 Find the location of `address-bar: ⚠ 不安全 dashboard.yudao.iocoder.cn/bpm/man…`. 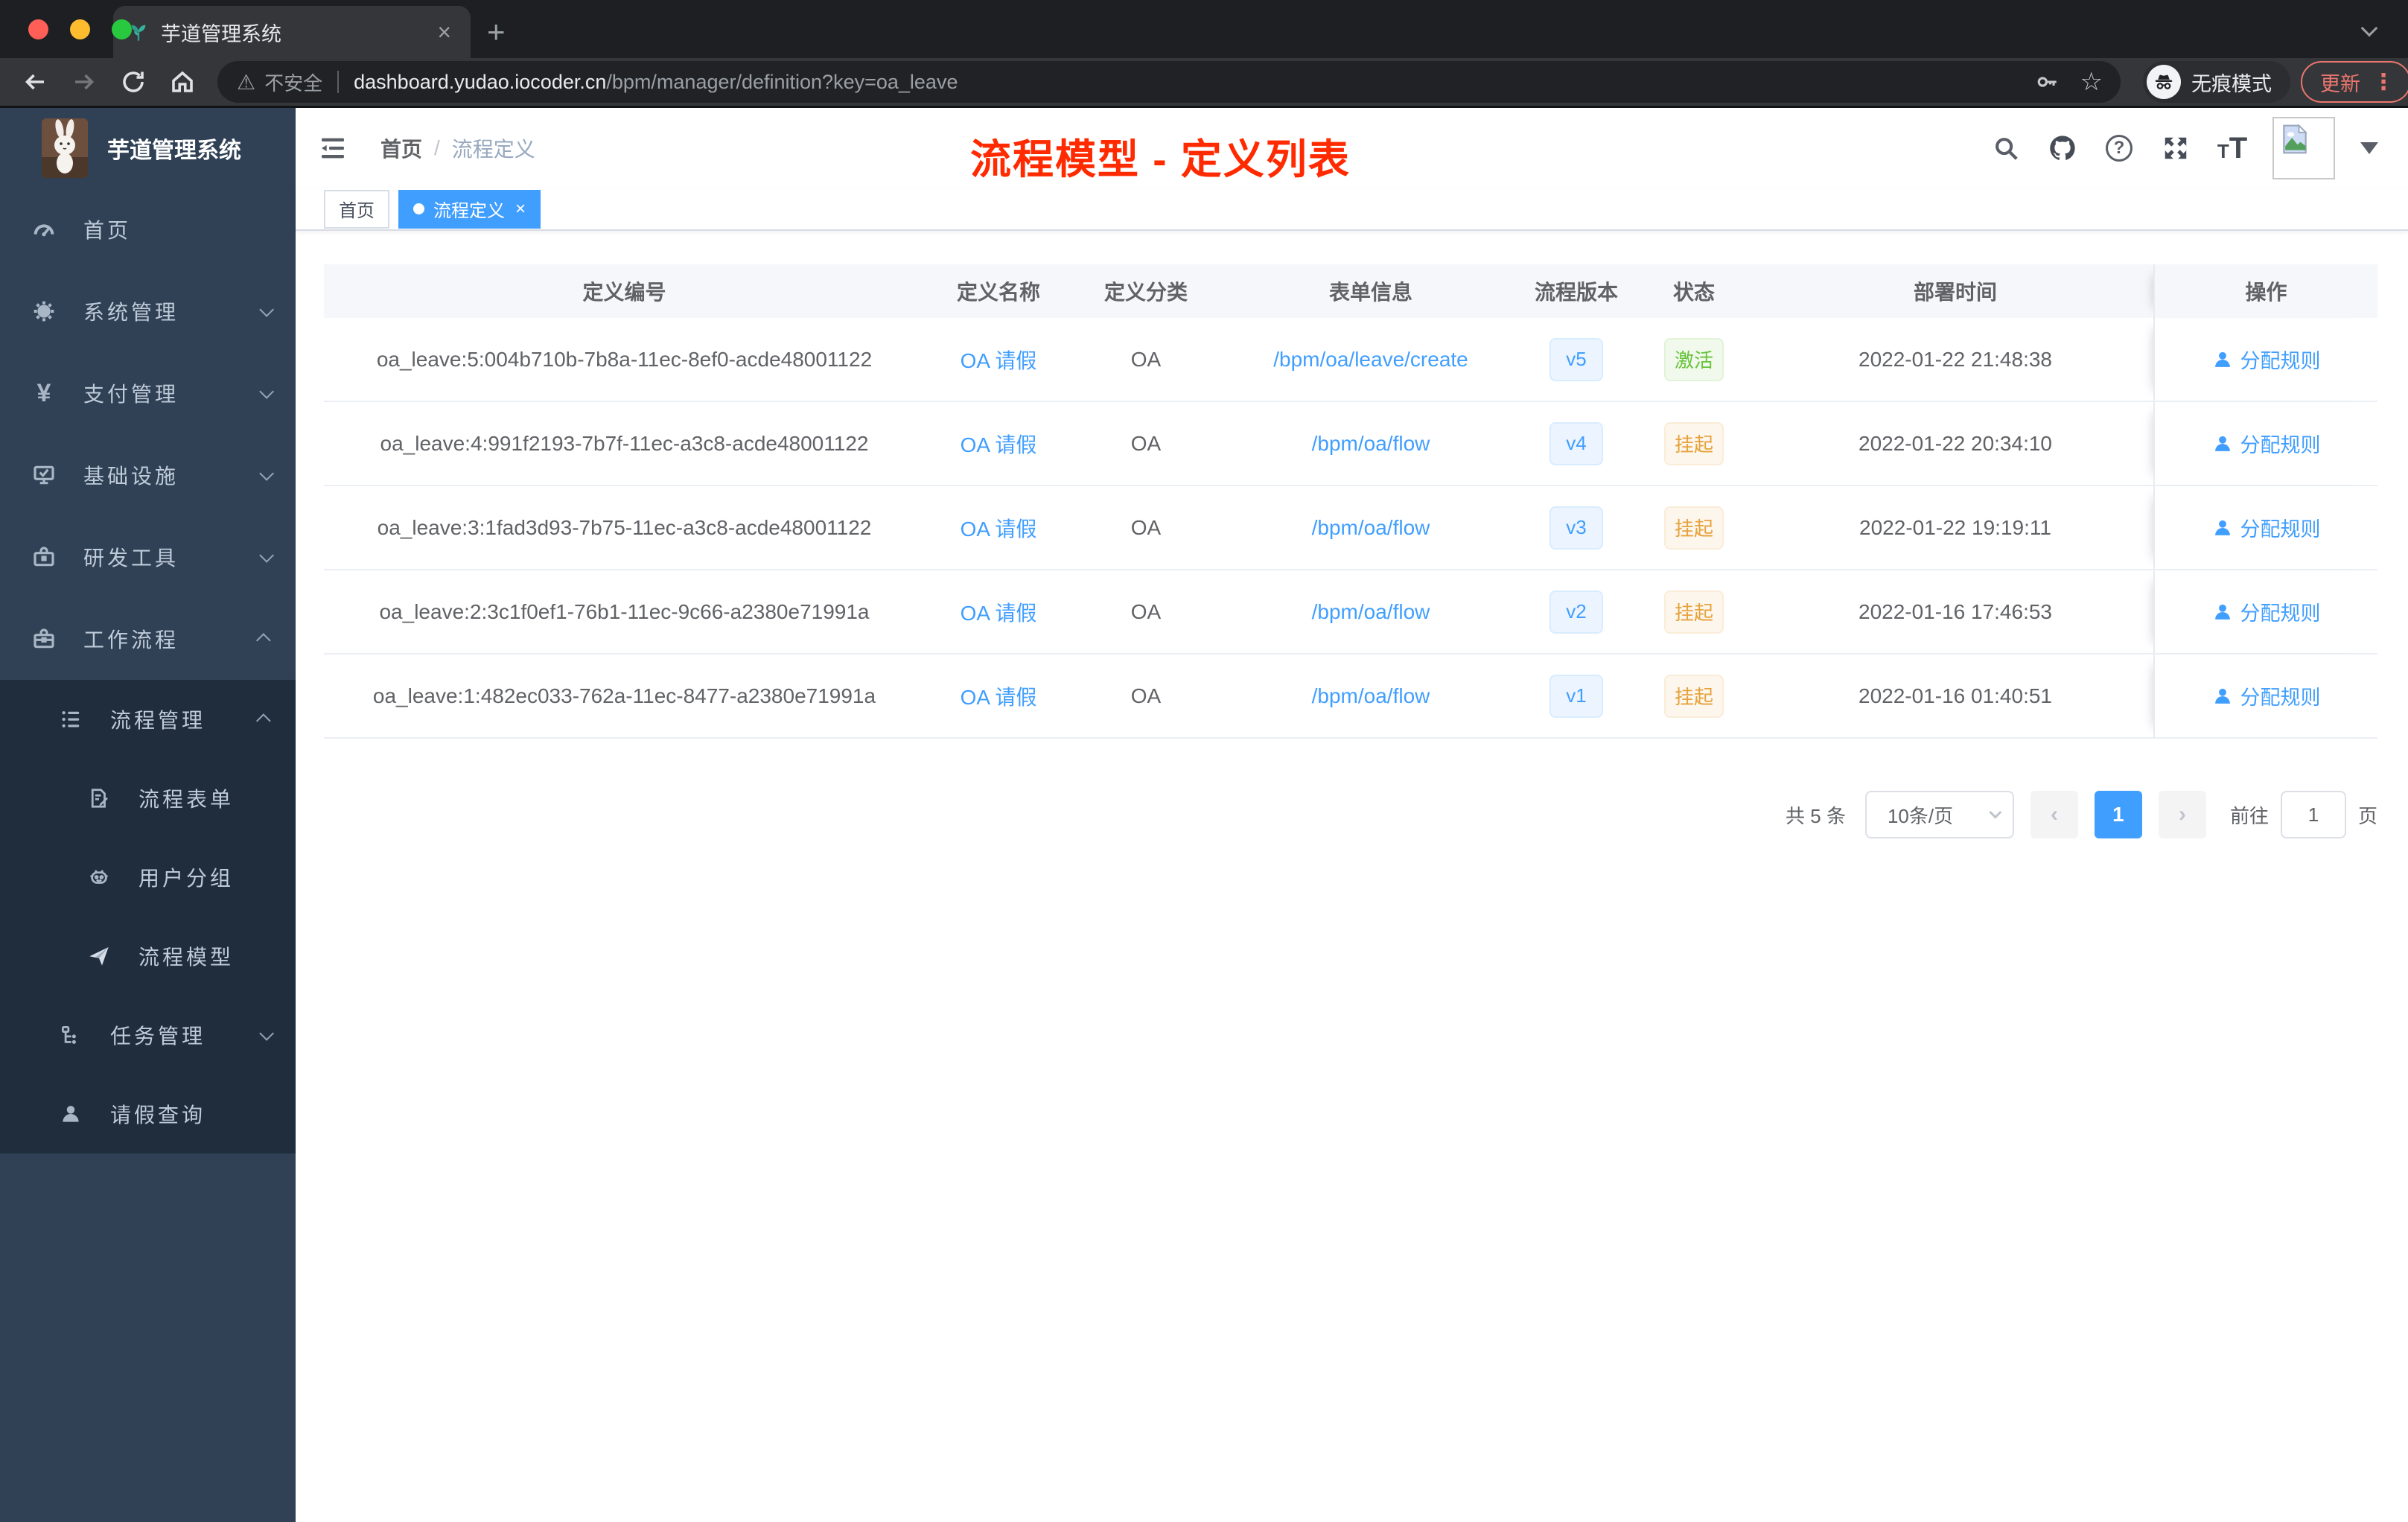

address-bar: ⚠ 不安全 dashboard.yudao.iocoder.cn/bpm/man… is located at coordinates (1169, 82).